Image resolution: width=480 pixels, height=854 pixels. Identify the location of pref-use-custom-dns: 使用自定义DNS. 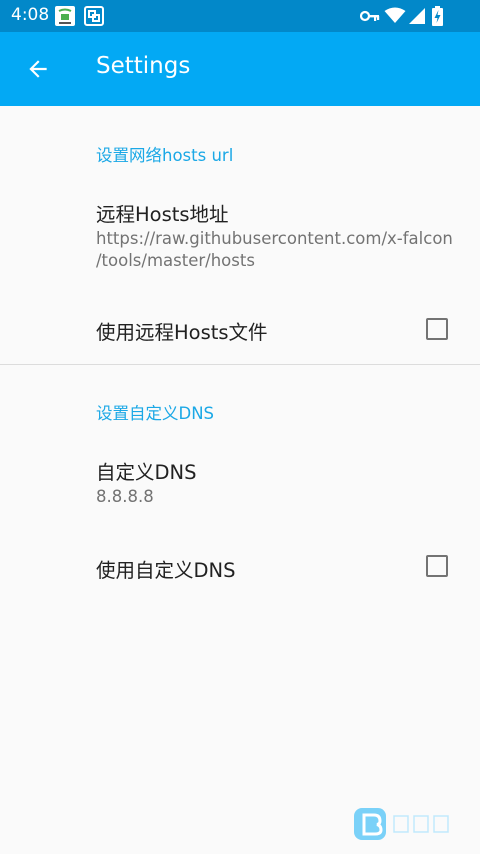
(240, 568).